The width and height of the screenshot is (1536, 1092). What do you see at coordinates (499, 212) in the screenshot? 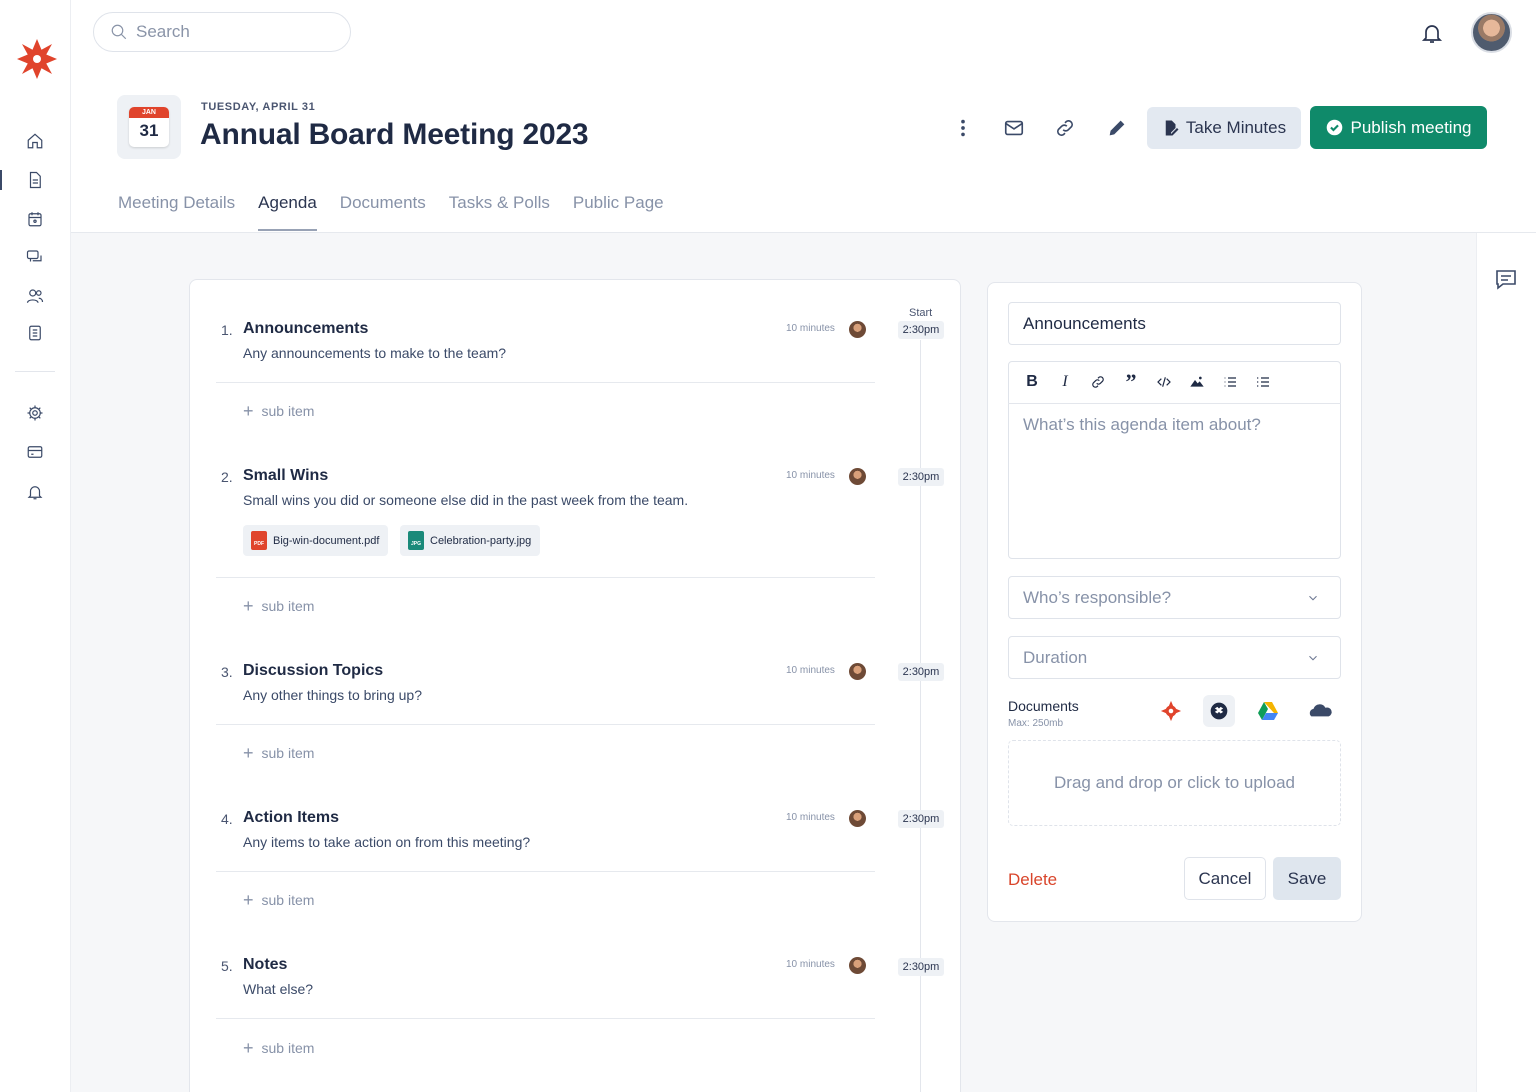
I see `tab-tasks-polls: Tasks & Polls` at bounding box center [499, 212].